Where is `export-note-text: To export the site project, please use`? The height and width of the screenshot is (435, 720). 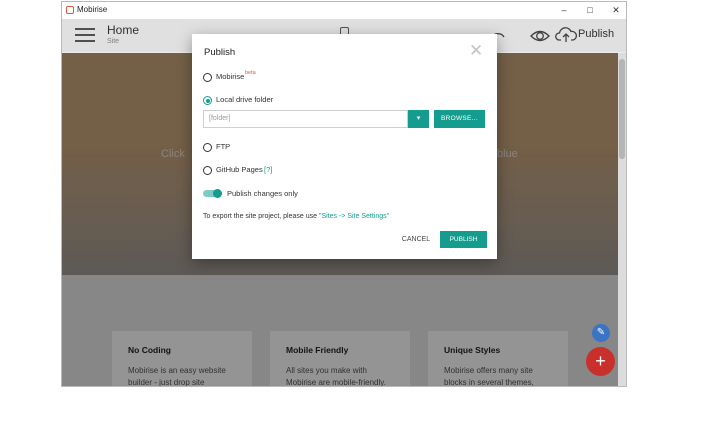 export-note-text: To export the site project, please use is located at coordinates (261, 216).